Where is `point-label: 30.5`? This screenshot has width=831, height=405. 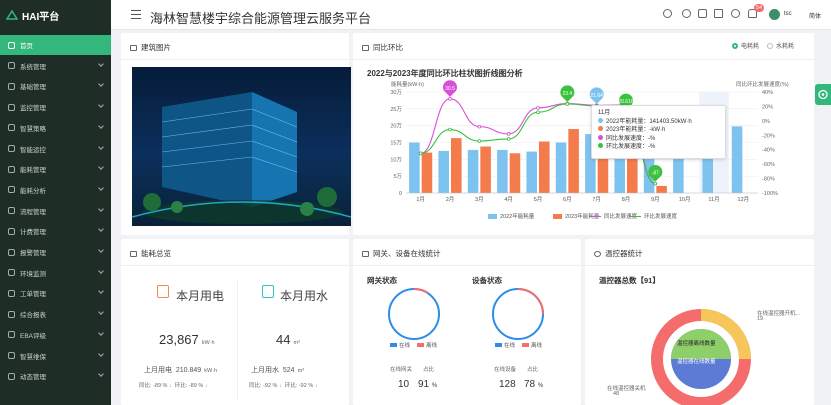 point-label: 30.5 is located at coordinates (450, 89).